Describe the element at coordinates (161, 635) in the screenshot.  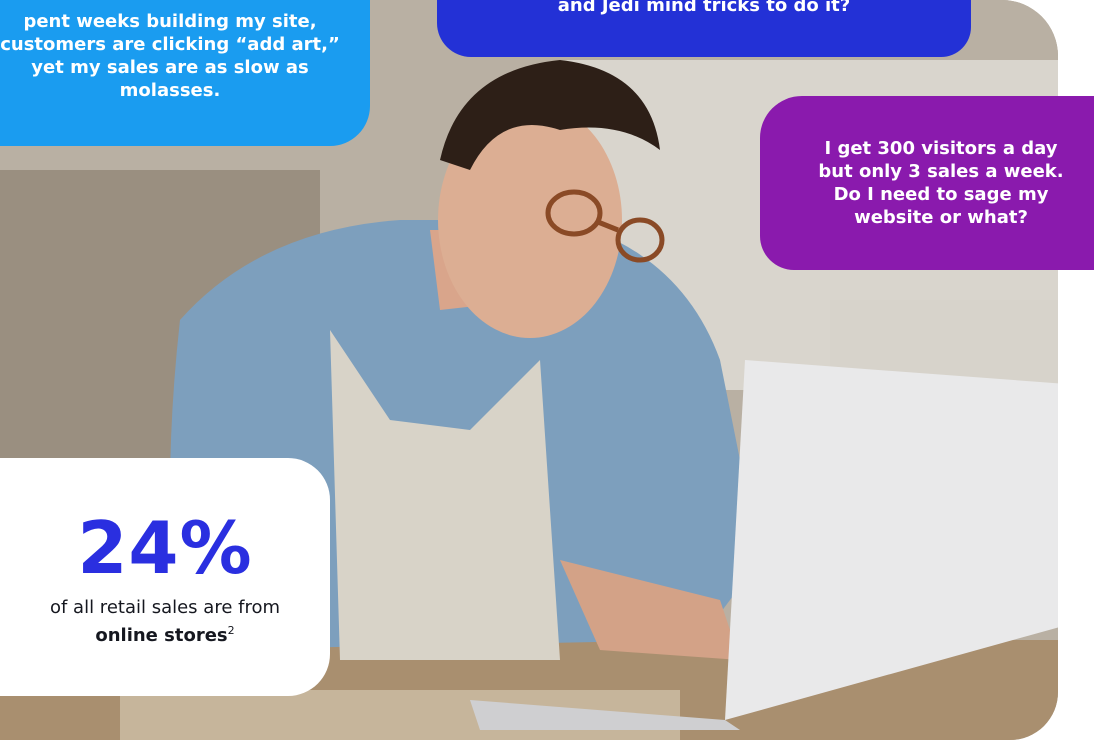
I see `stat-emphasis: online stores` at that location.